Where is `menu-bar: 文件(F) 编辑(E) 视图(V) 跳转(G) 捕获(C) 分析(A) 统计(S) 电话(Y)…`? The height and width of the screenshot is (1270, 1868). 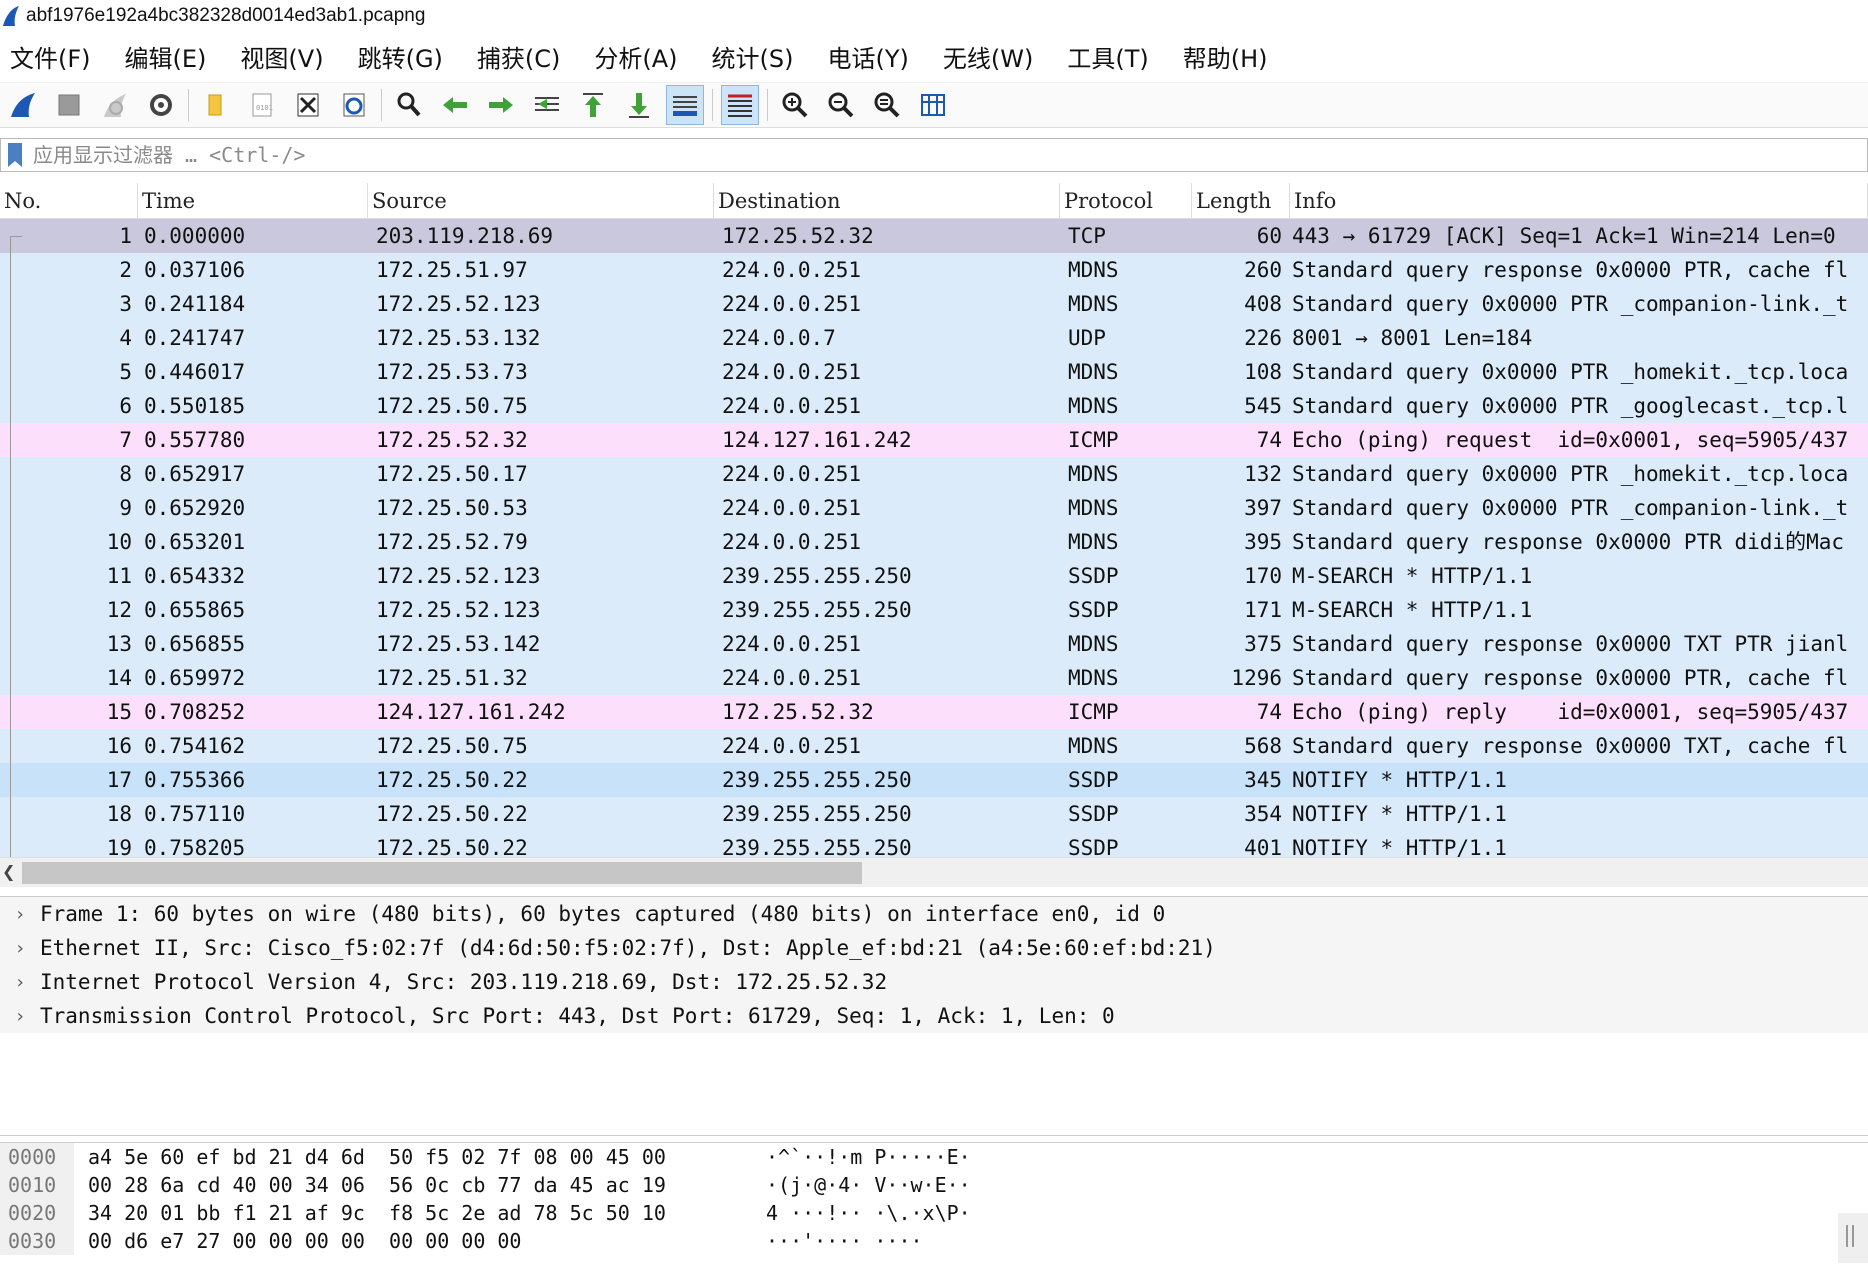 menu-bar: 文件(F) 编辑(E) 视图(V) 跳转(G) 捕获(C) 分析(A) 统计(S) 电话(Y)… is located at coordinates (646, 56).